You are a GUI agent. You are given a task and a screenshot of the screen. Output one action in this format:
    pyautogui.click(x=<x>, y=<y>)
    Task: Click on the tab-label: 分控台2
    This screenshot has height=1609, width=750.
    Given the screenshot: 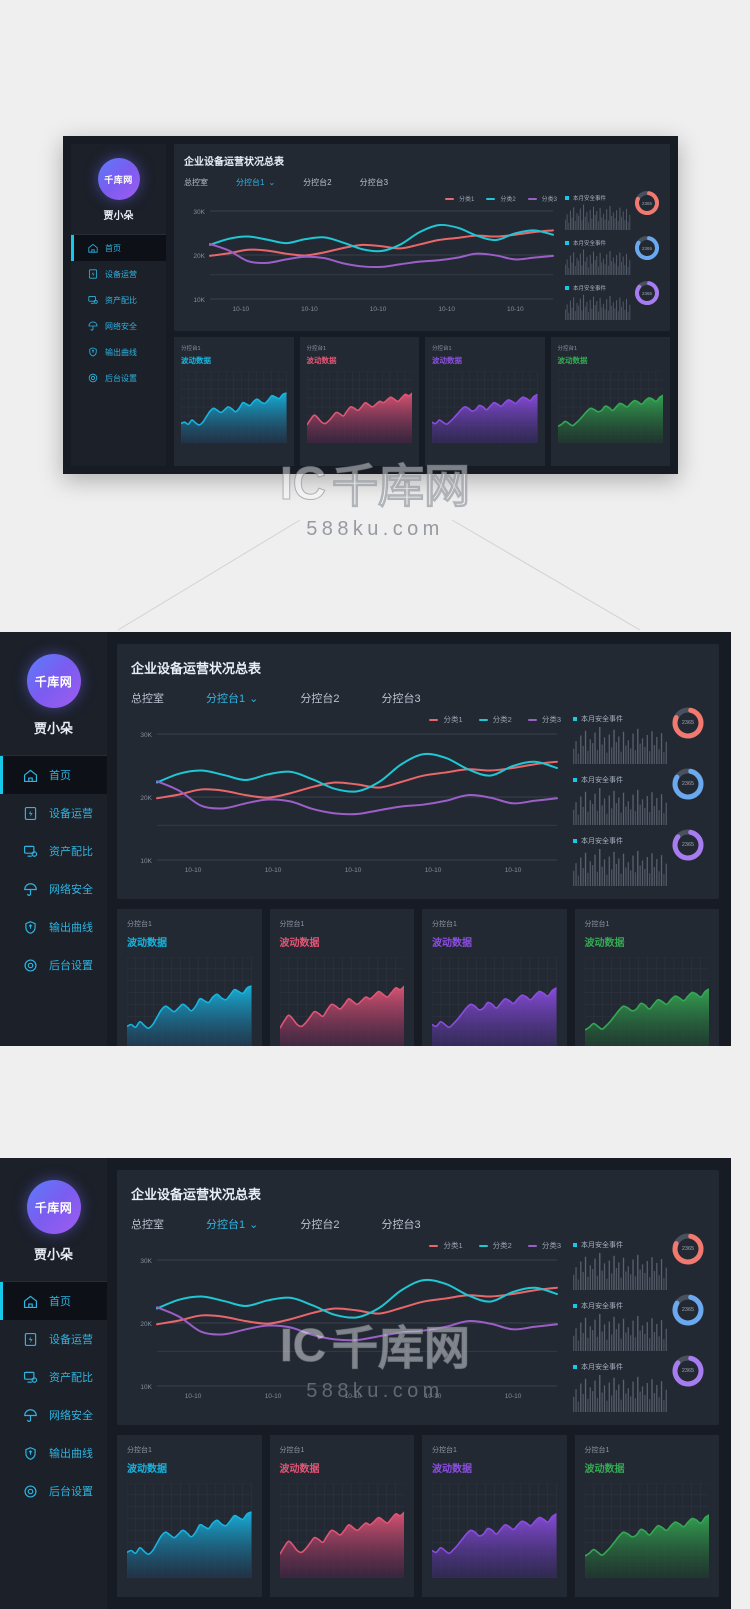 What is the action you would take?
    pyautogui.click(x=317, y=182)
    